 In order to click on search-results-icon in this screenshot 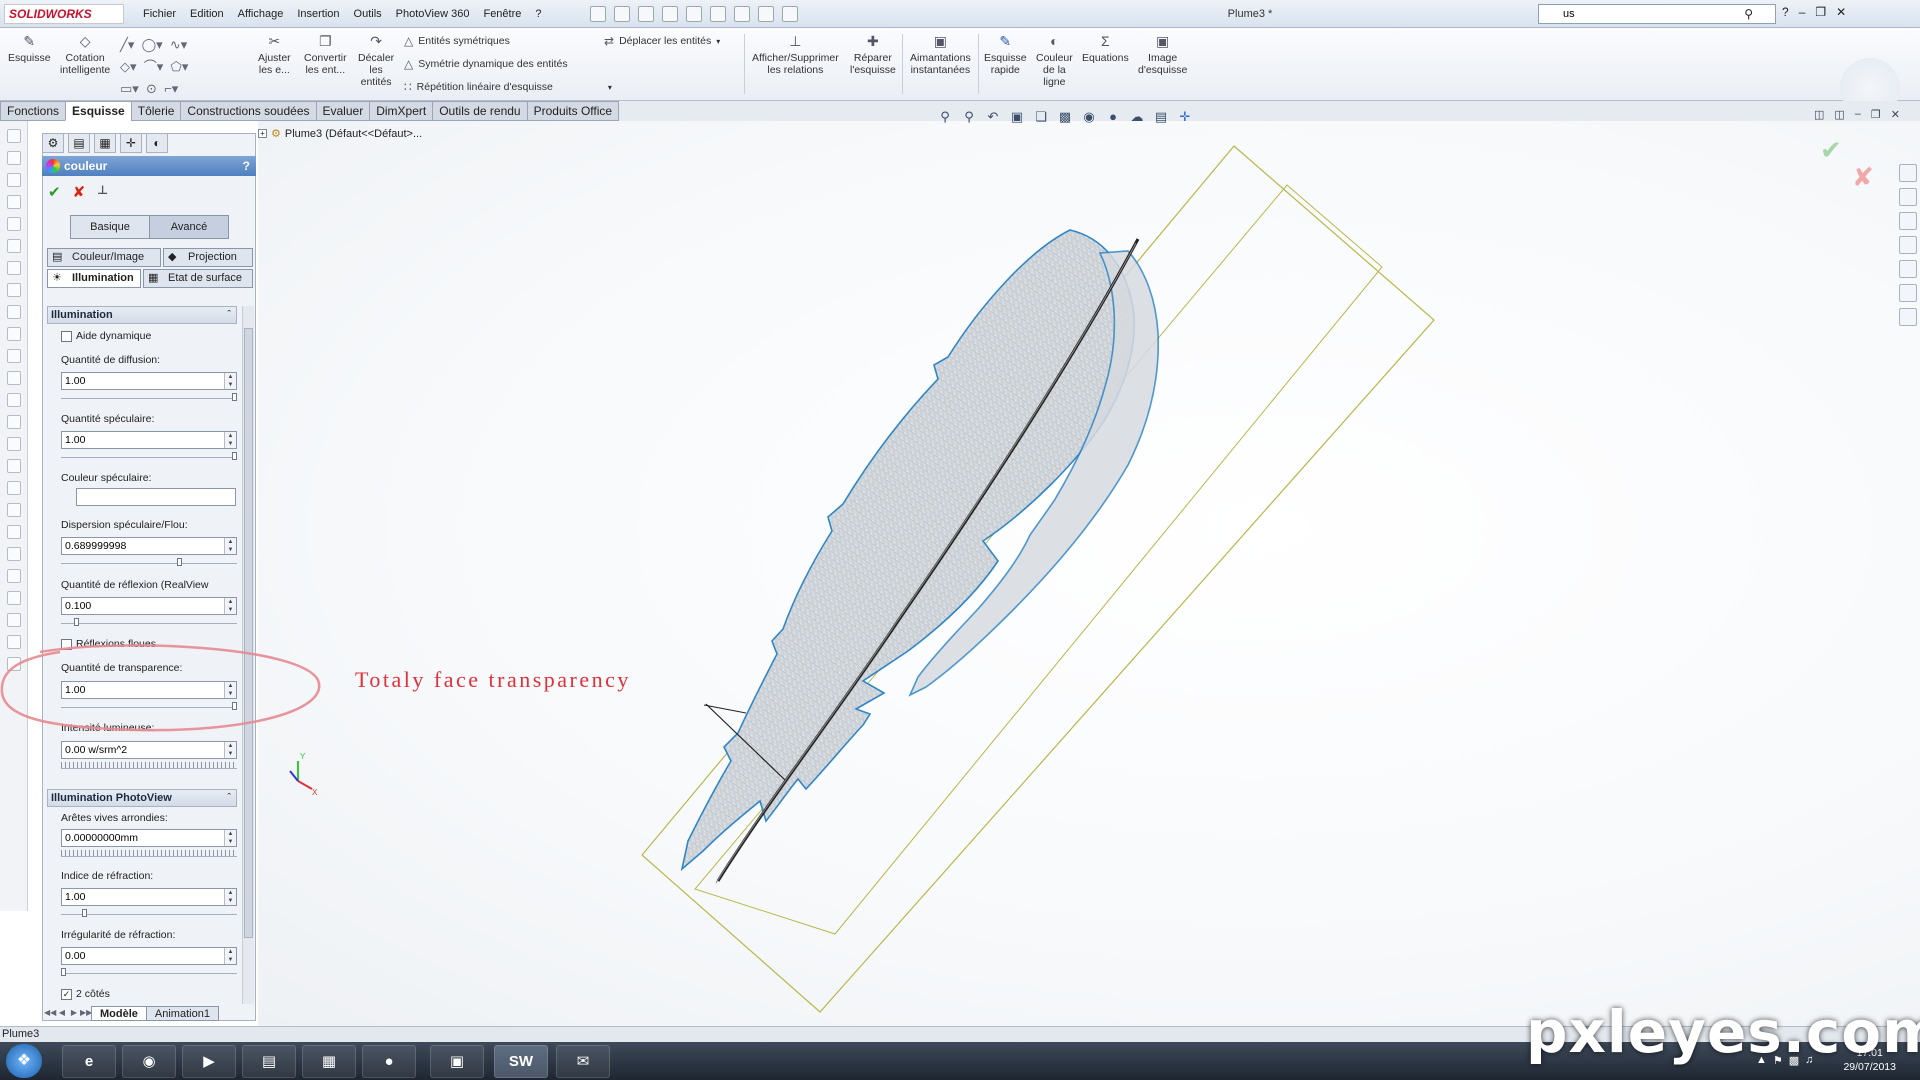, I will do `click(1908, 245)`.